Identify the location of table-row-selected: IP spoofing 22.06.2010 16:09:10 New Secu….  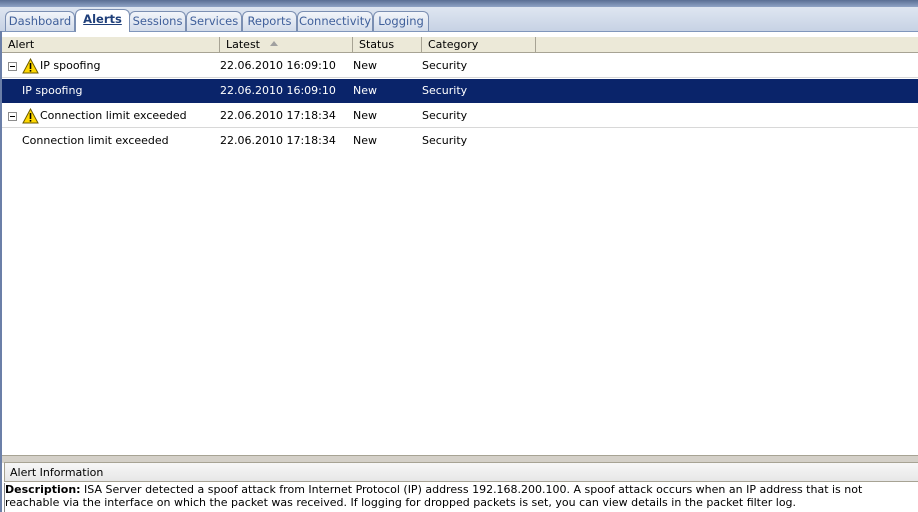
(460, 91).